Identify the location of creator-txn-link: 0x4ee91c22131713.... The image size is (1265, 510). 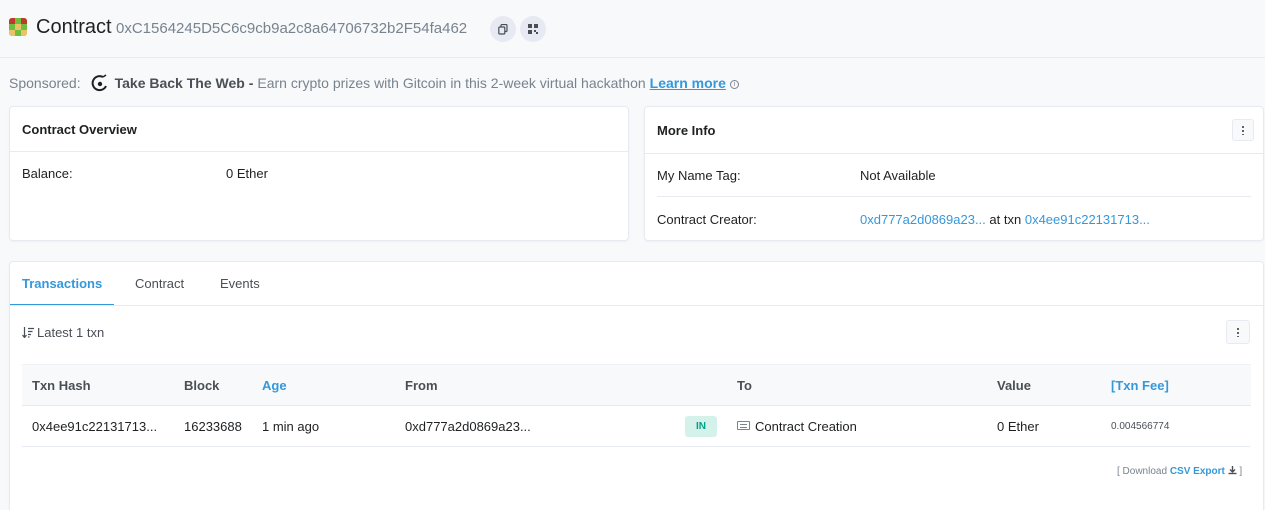
(1087, 219).